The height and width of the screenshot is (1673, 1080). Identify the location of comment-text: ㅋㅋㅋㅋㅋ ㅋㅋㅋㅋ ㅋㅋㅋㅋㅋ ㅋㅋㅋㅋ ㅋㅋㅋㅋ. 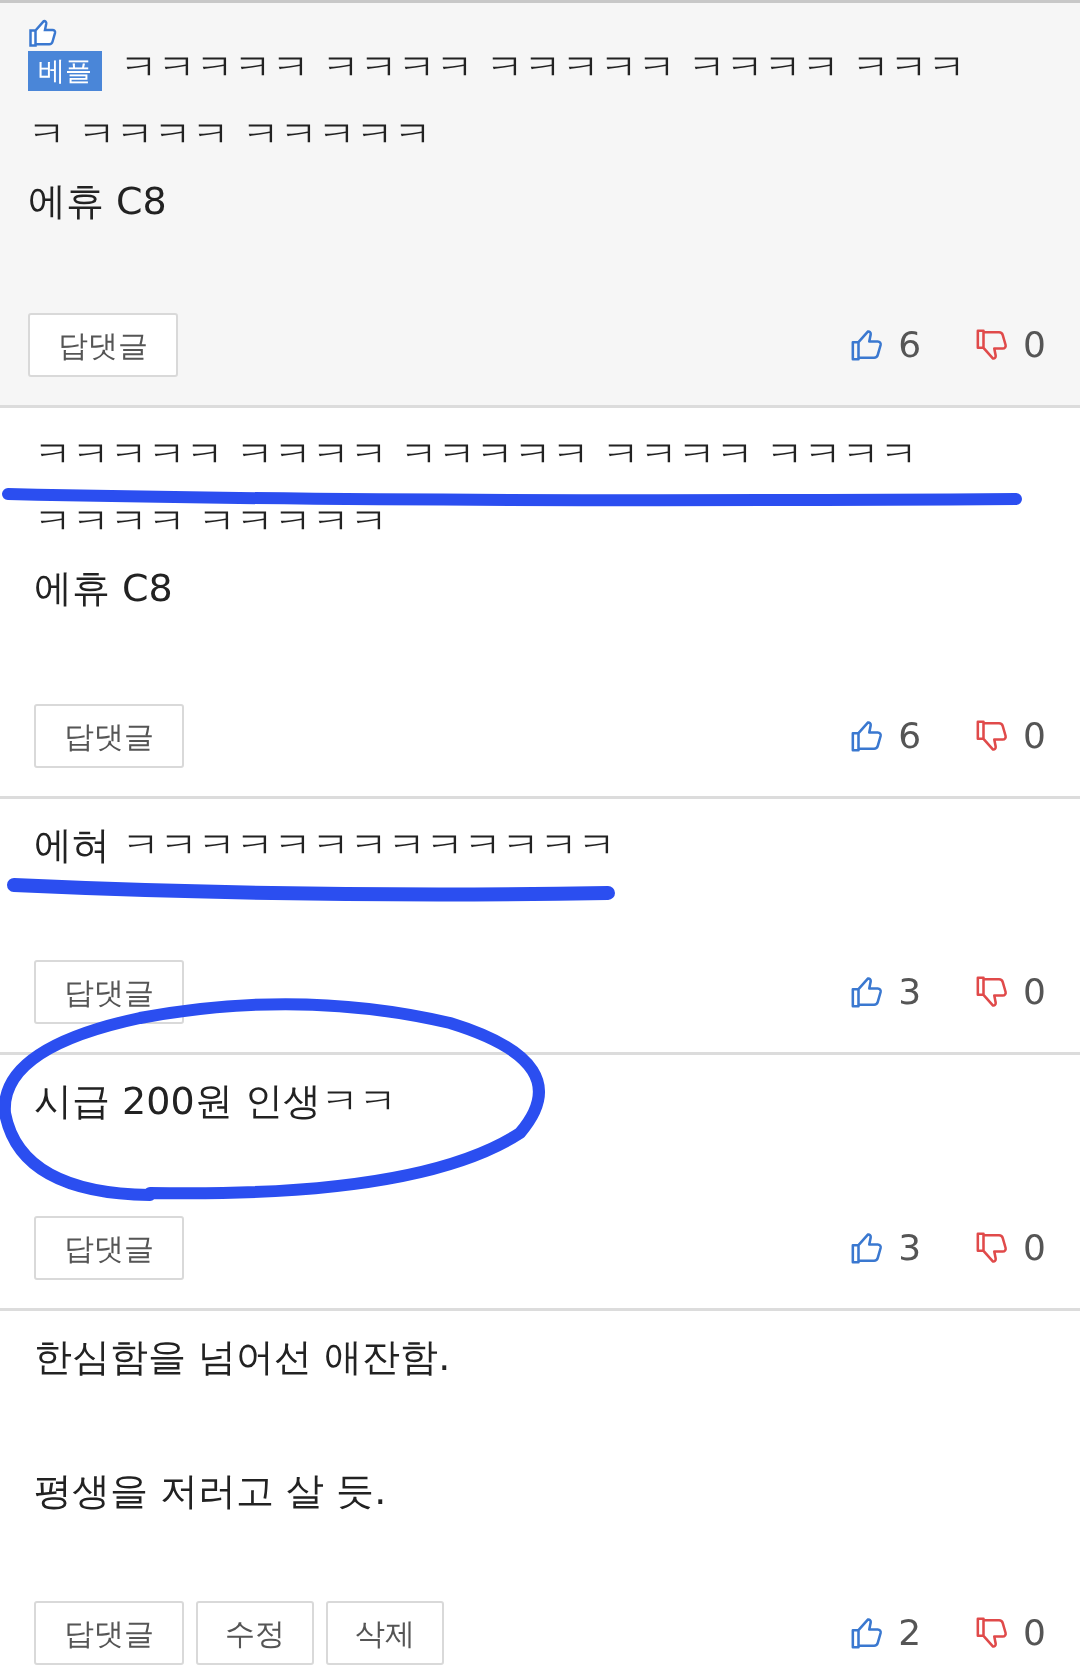
(476, 454).